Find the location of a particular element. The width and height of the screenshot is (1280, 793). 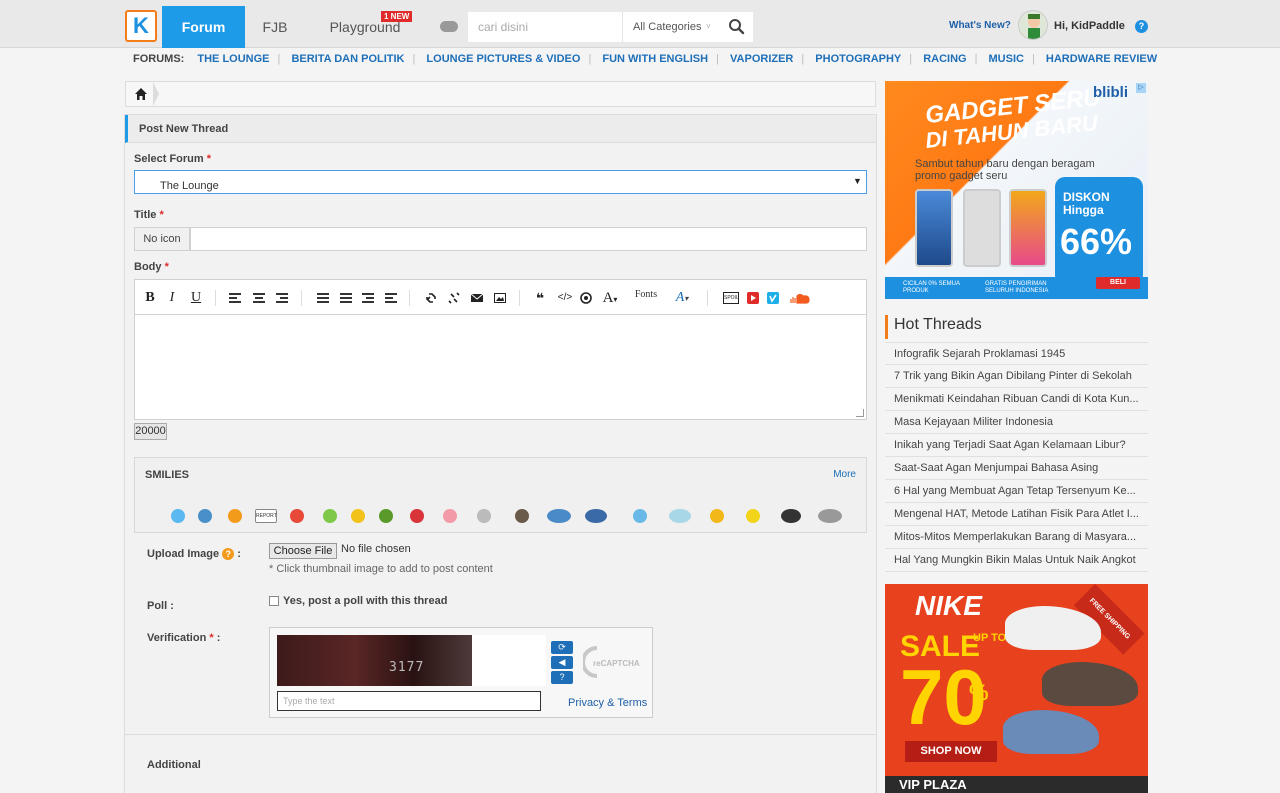

link-icon is located at coordinates (431, 298).